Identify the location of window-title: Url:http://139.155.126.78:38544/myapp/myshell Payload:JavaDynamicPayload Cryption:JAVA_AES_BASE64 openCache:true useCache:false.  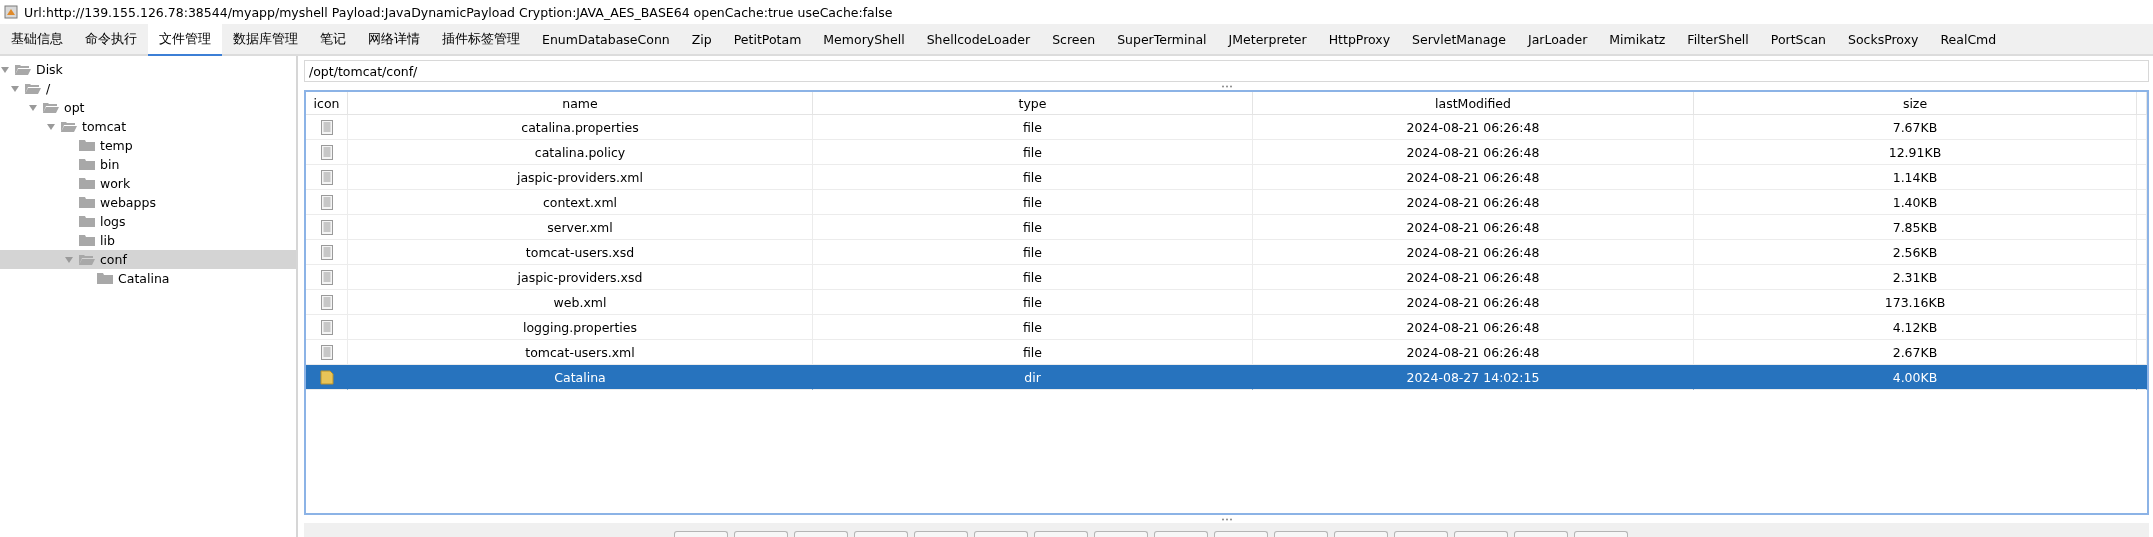
(458, 12).